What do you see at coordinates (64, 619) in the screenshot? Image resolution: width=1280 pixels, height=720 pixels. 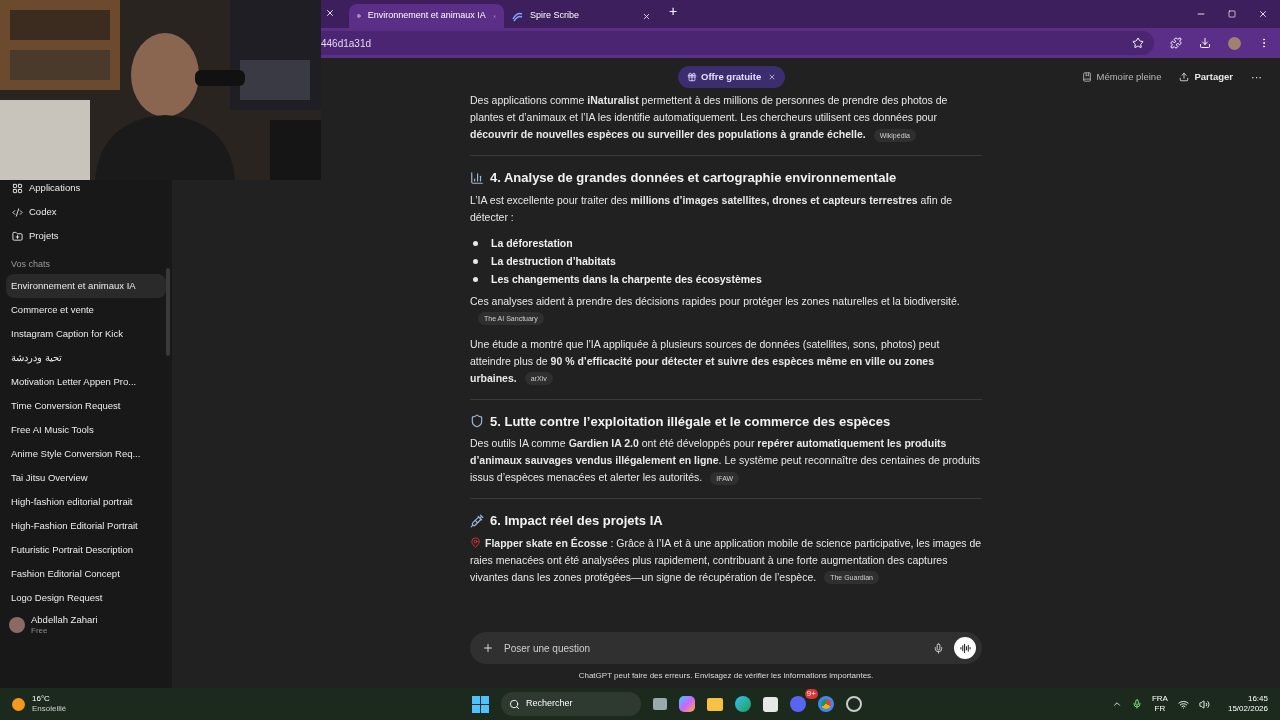 I see `user-name: Abdellah Zahari` at bounding box center [64, 619].